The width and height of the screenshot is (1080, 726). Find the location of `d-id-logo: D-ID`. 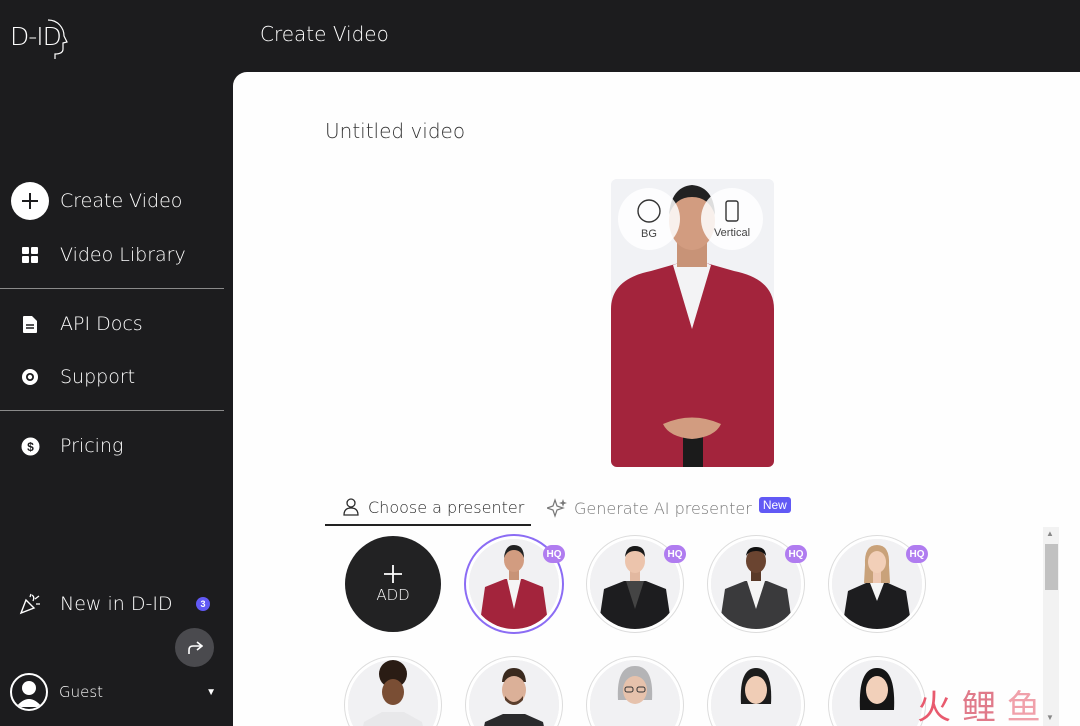

d-id-logo: D-ID is located at coordinates (40, 40).